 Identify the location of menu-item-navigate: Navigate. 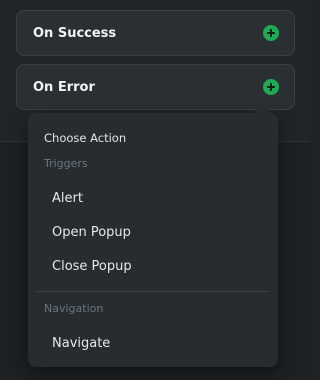
(153, 343).